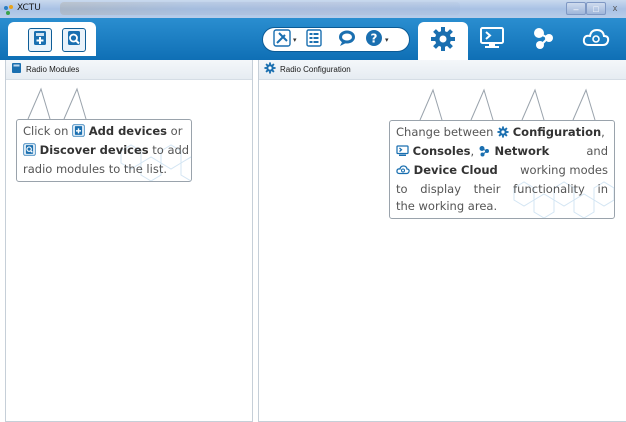 This screenshot has width=626, height=422. What do you see at coordinates (16, 70) in the screenshot?
I see `radio-module-icon` at bounding box center [16, 70].